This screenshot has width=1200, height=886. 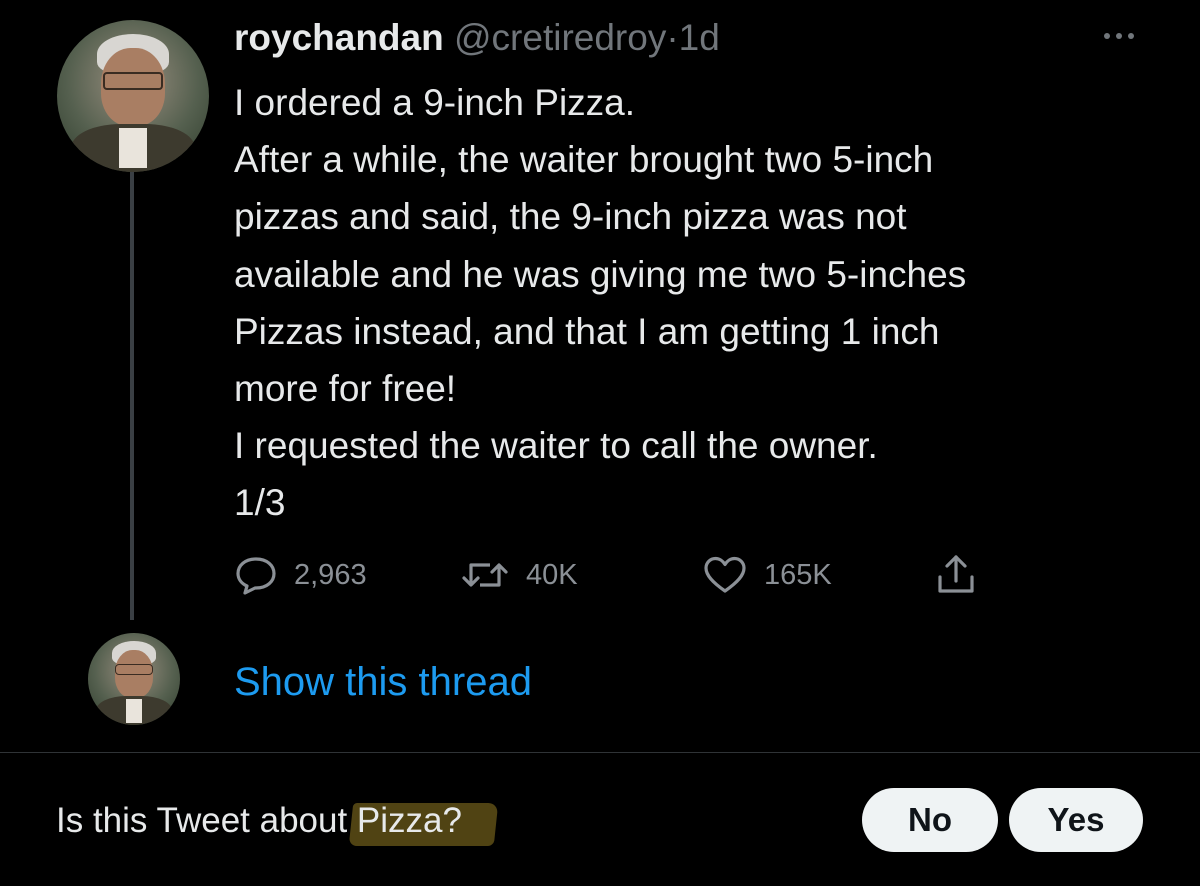 I want to click on tweet-actions: 2,963 40K 165K, so click(x=614, y=575).